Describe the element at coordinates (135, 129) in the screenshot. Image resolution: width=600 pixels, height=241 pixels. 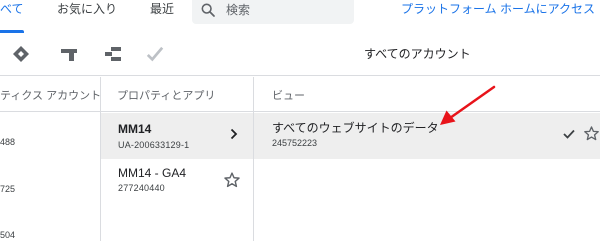
I see `property-name: MM14` at that location.